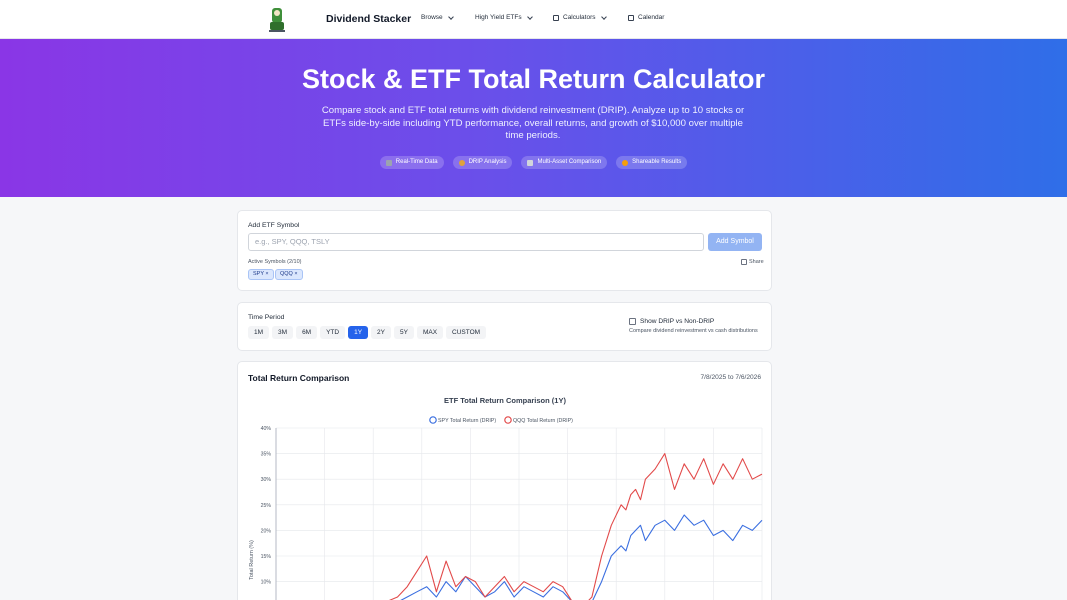 The image size is (1067, 600). Describe the element at coordinates (432, 17) in the screenshot. I see `nav-browse-label: Browse` at that location.